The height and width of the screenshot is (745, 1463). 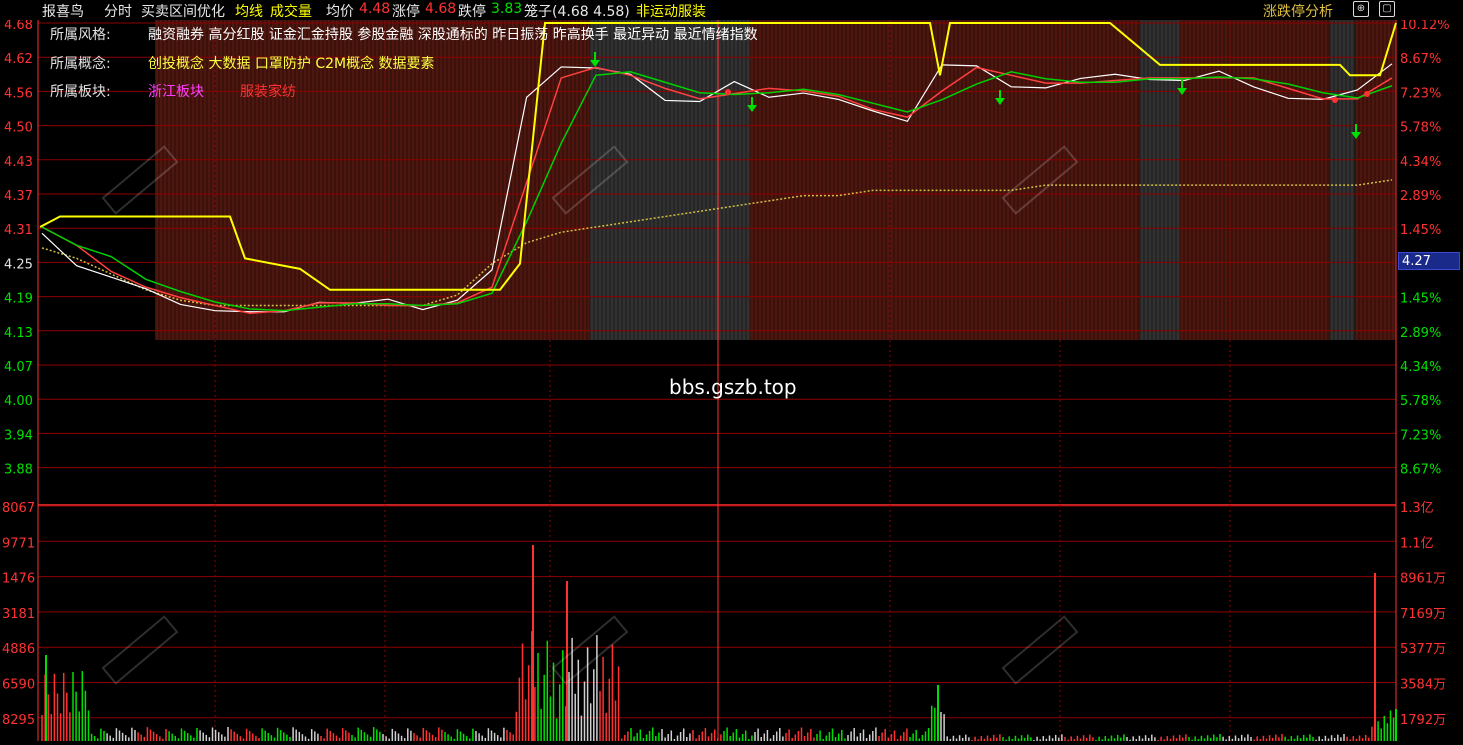 What do you see at coordinates (63, 11) in the screenshot?
I see `stock-name: 报喜鸟` at bounding box center [63, 11].